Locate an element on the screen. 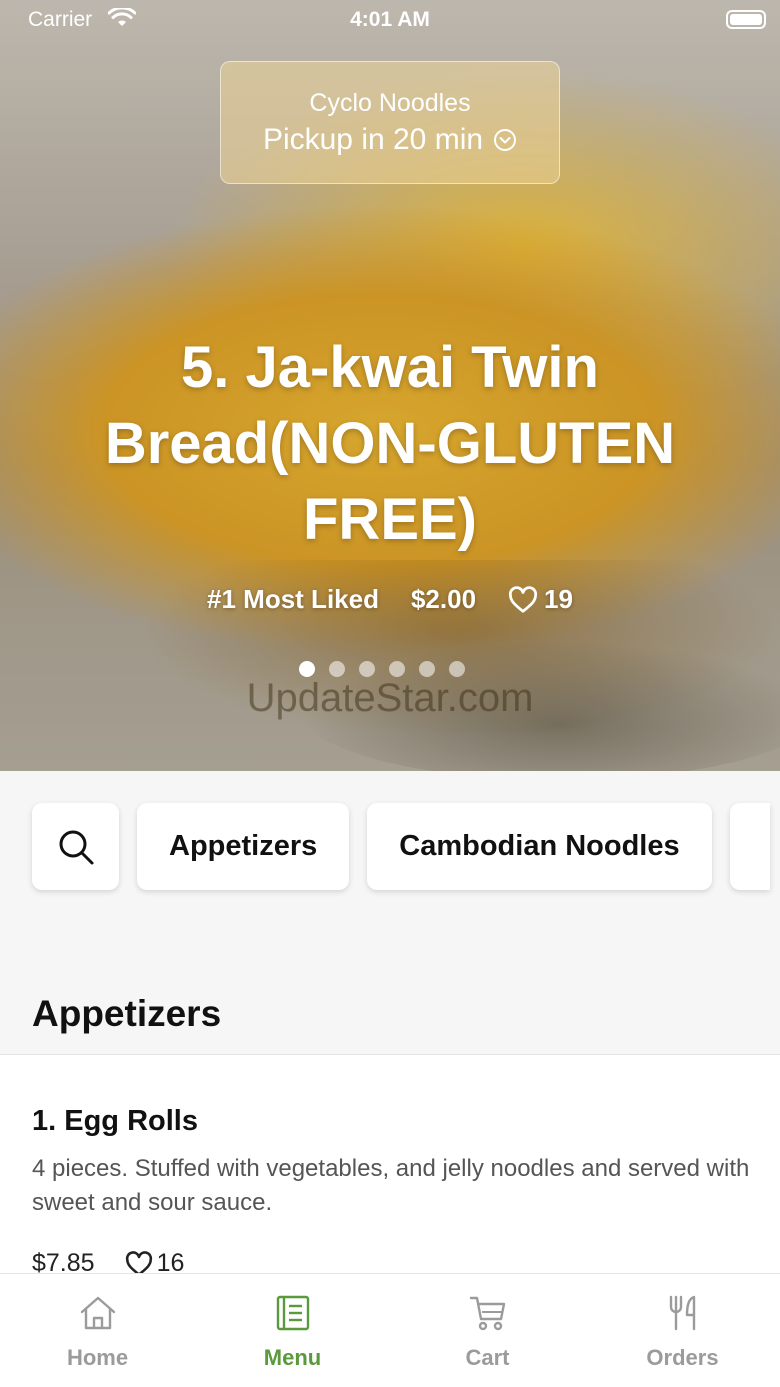 This screenshot has width=780, height=1387. category-bar: Appetizers Cambodian Noodles is located at coordinates (401, 846).